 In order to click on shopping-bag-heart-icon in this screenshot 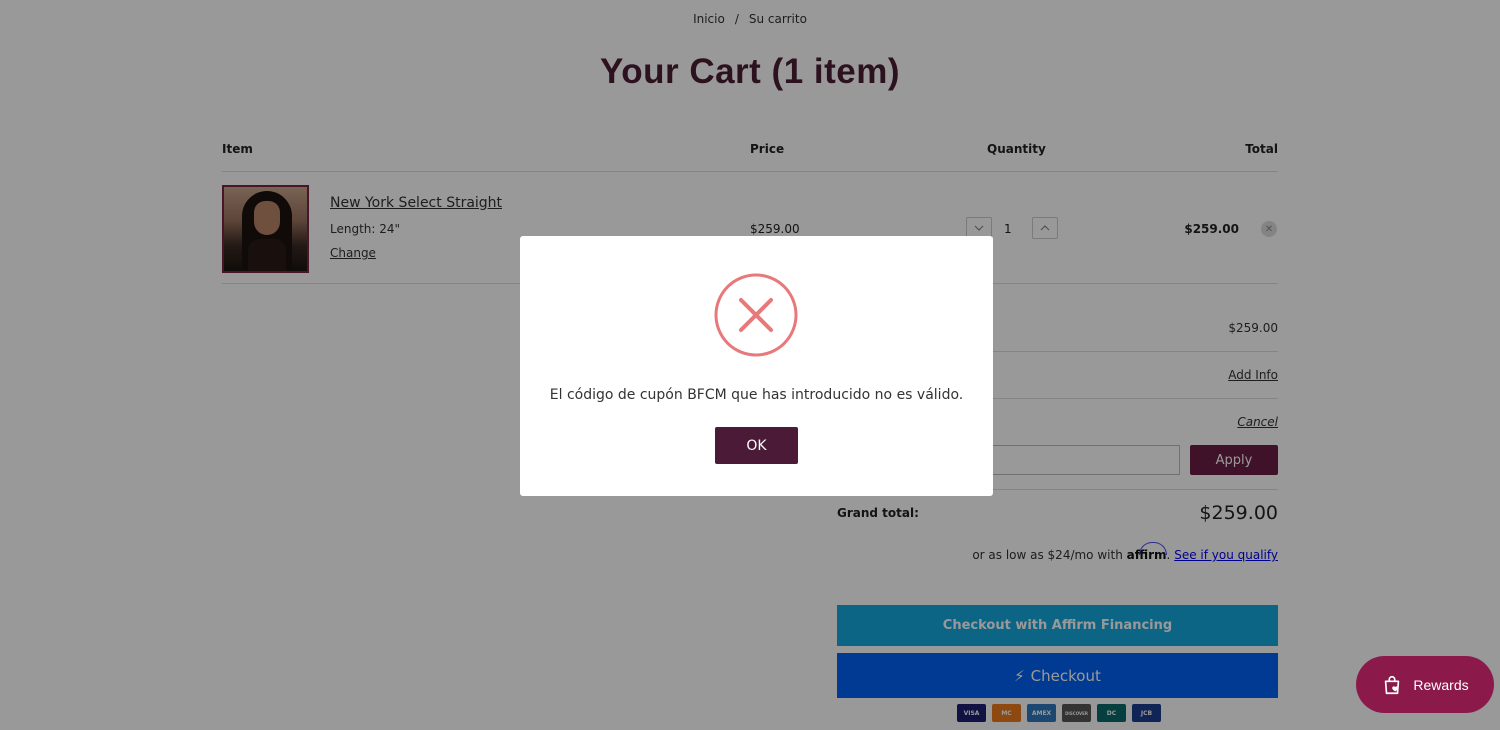, I will do `click(1392, 685)`.